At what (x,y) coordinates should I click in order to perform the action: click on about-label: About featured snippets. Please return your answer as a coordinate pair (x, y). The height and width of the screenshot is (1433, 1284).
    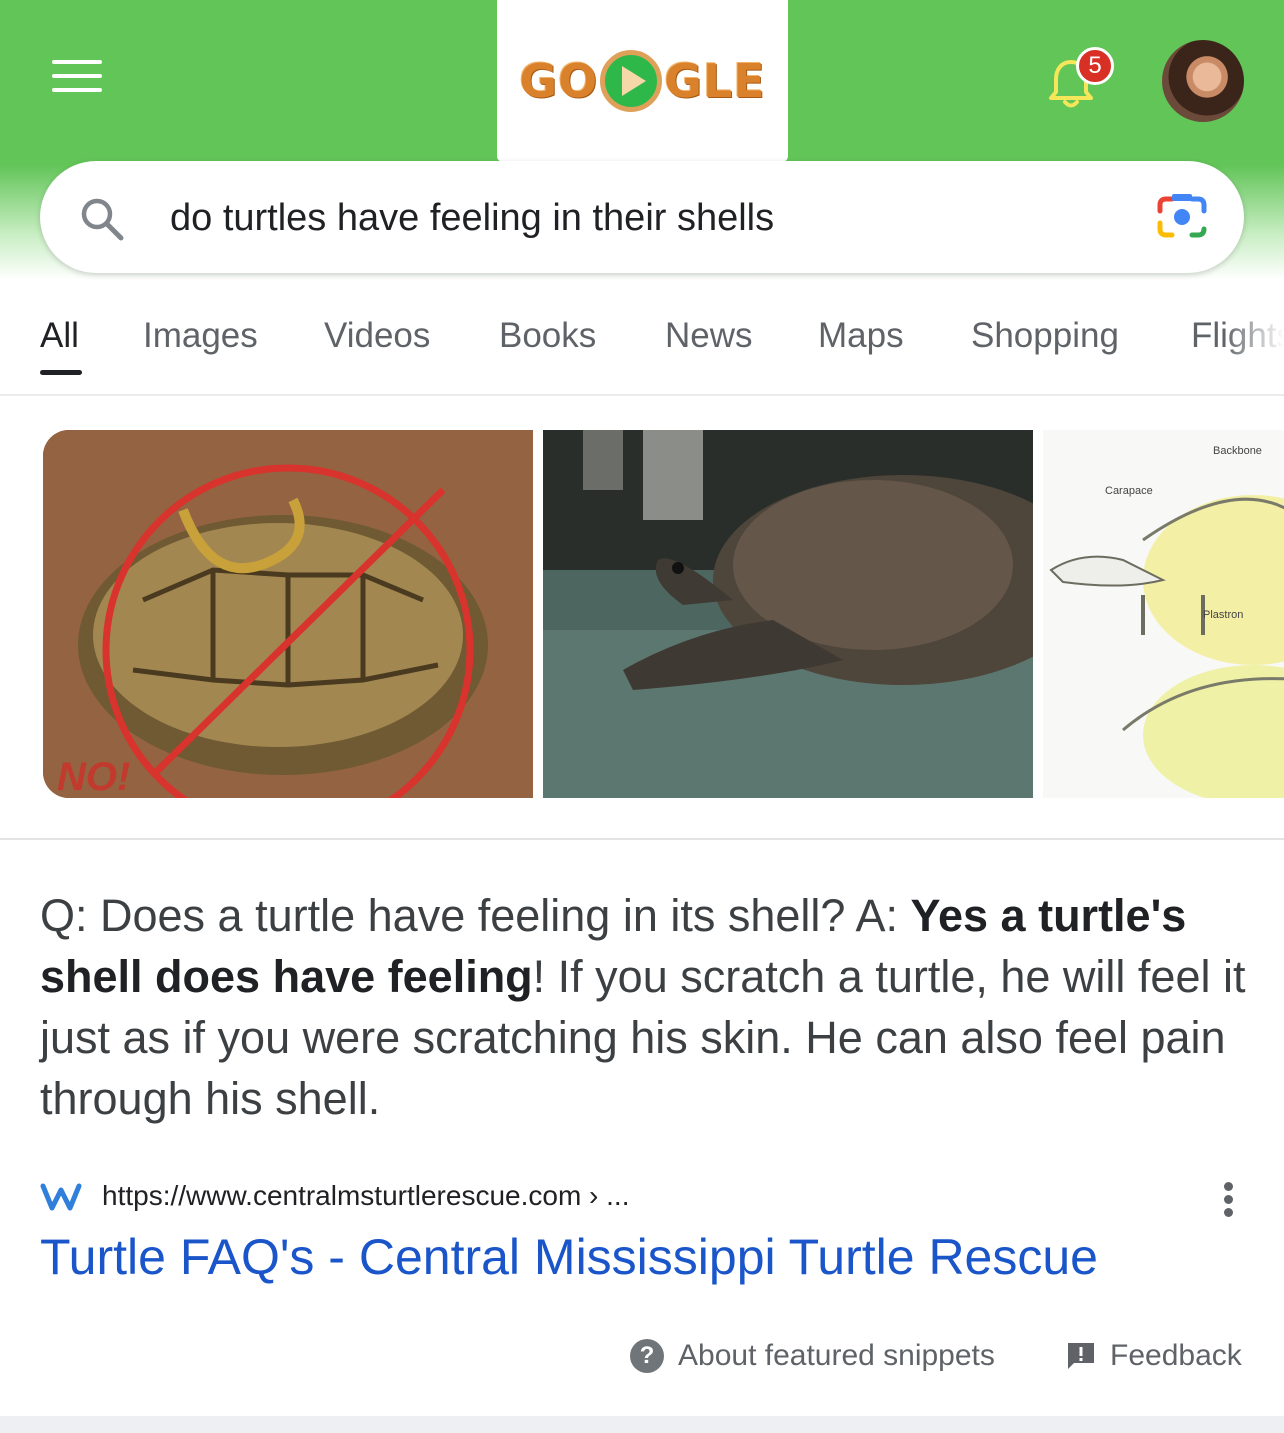
    Looking at the image, I should click on (836, 1355).